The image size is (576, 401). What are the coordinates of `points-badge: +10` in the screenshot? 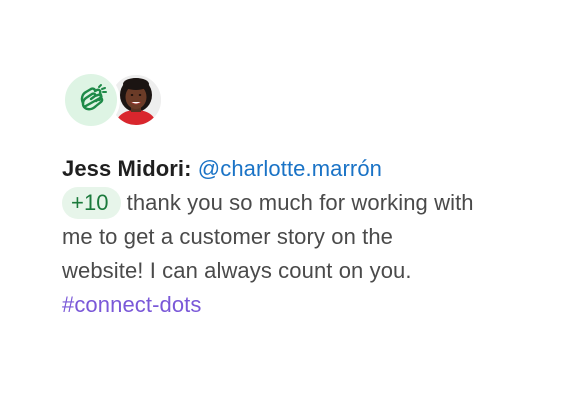 It's located at (91, 203).